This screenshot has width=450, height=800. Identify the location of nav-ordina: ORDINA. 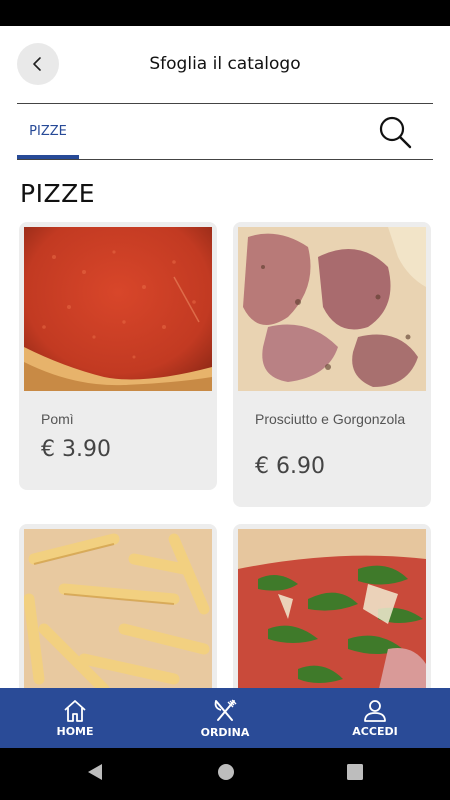
(225, 718).